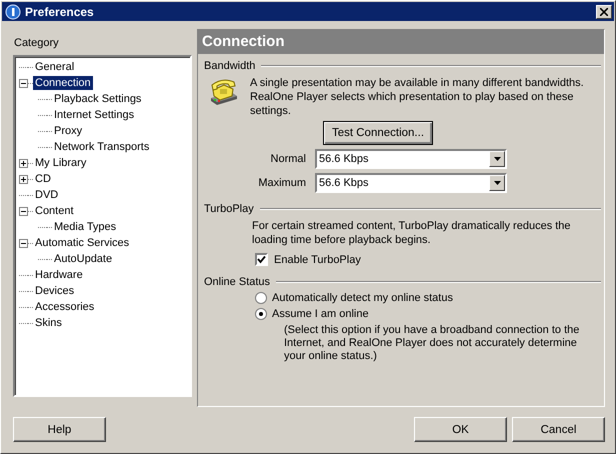 The image size is (616, 454). What do you see at coordinates (98, 99) in the screenshot?
I see `tree-item: Playback Settings` at bounding box center [98, 99].